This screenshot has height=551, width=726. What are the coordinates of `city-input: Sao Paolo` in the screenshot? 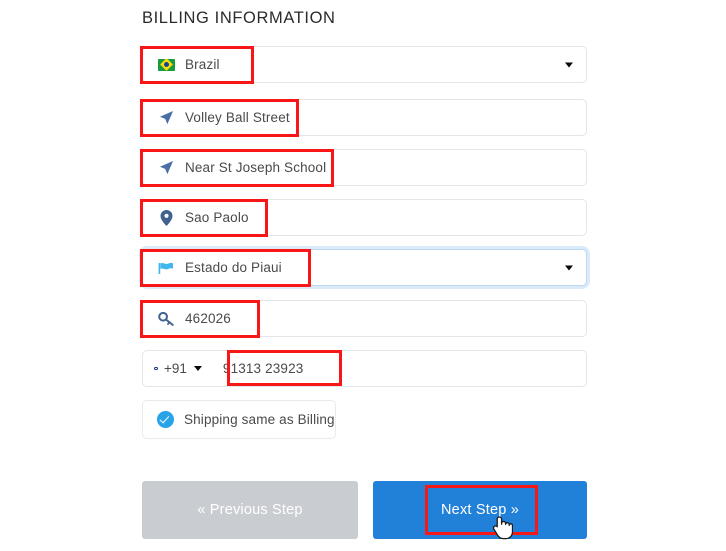 It's located at (364, 217).